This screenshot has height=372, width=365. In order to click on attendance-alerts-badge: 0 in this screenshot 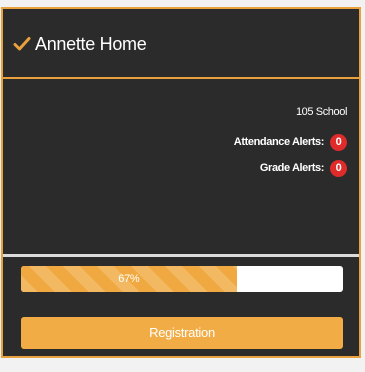, I will do `click(338, 142)`.